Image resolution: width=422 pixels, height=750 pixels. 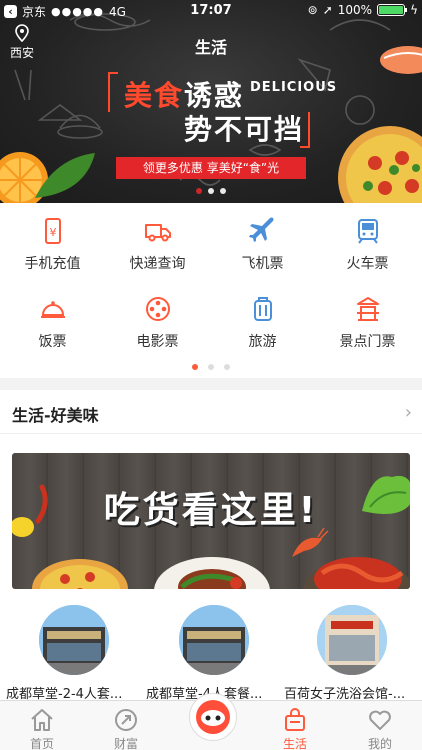 What do you see at coordinates (154, 95) in the screenshot?
I see `hero-slogan-highlight: 美食` at bounding box center [154, 95].